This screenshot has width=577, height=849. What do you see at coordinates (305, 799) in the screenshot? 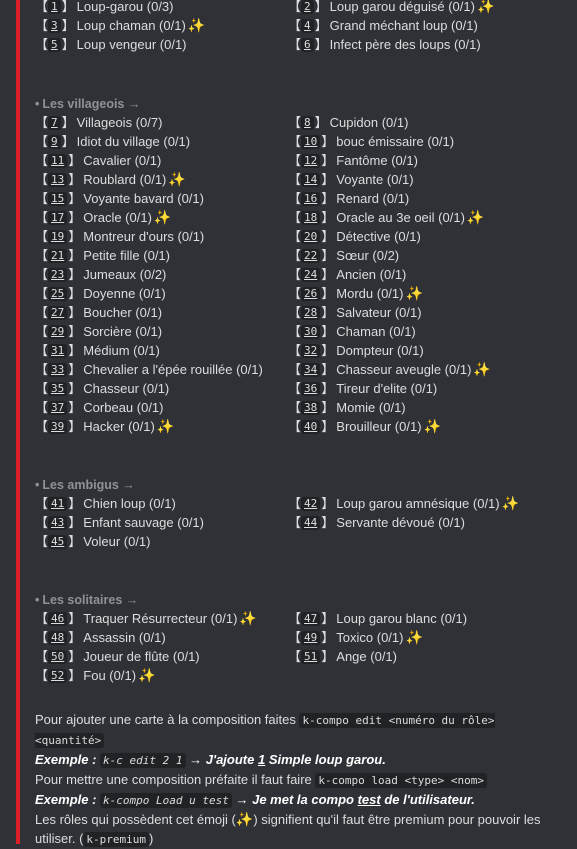
I see `example-result-a: Je met la compo` at bounding box center [305, 799].